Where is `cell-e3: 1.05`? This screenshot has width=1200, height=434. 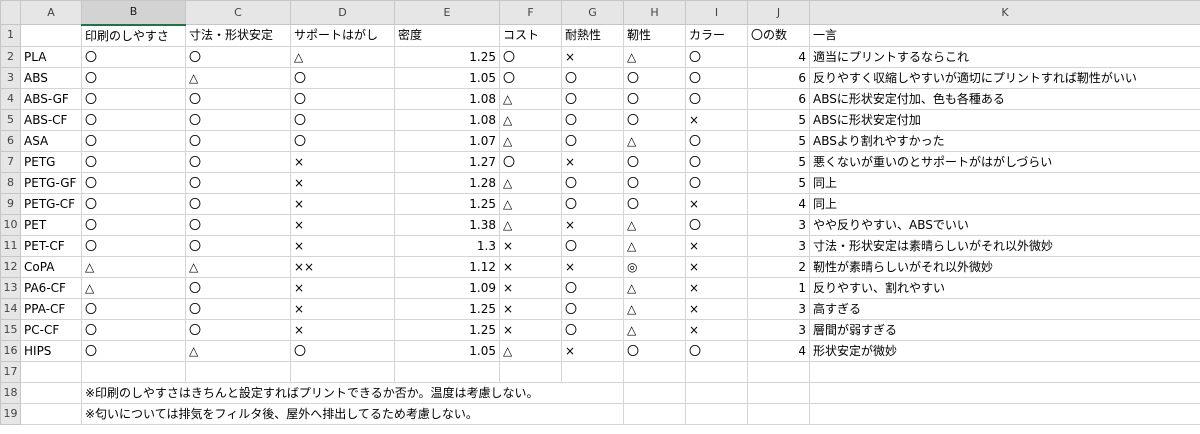
cell-e3: 1.05 is located at coordinates (447, 77).